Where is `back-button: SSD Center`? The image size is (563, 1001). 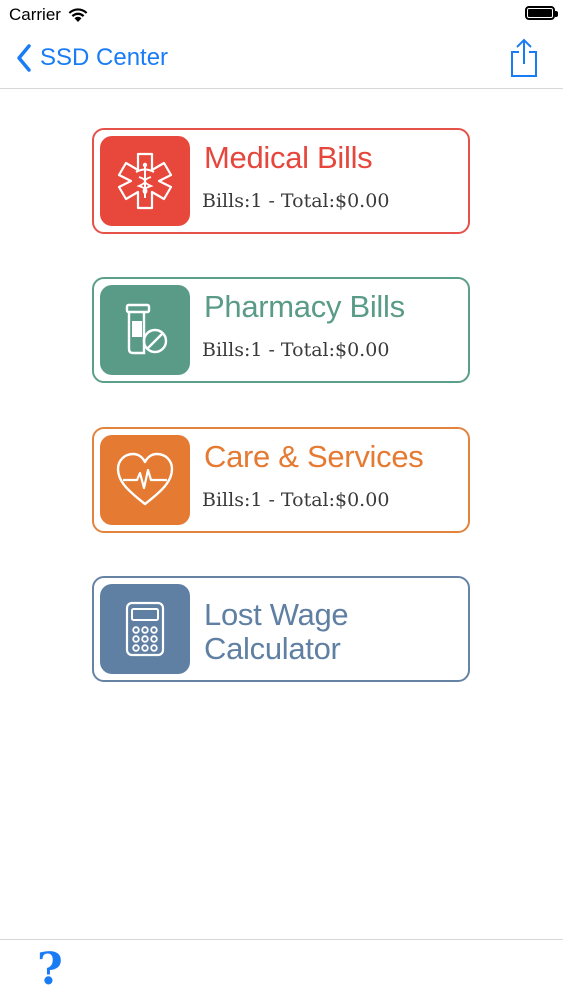 back-button: SSD Center is located at coordinates (92, 58).